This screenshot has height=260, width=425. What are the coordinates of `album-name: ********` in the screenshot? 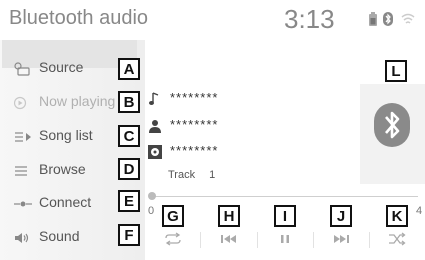 It's located at (194, 150).